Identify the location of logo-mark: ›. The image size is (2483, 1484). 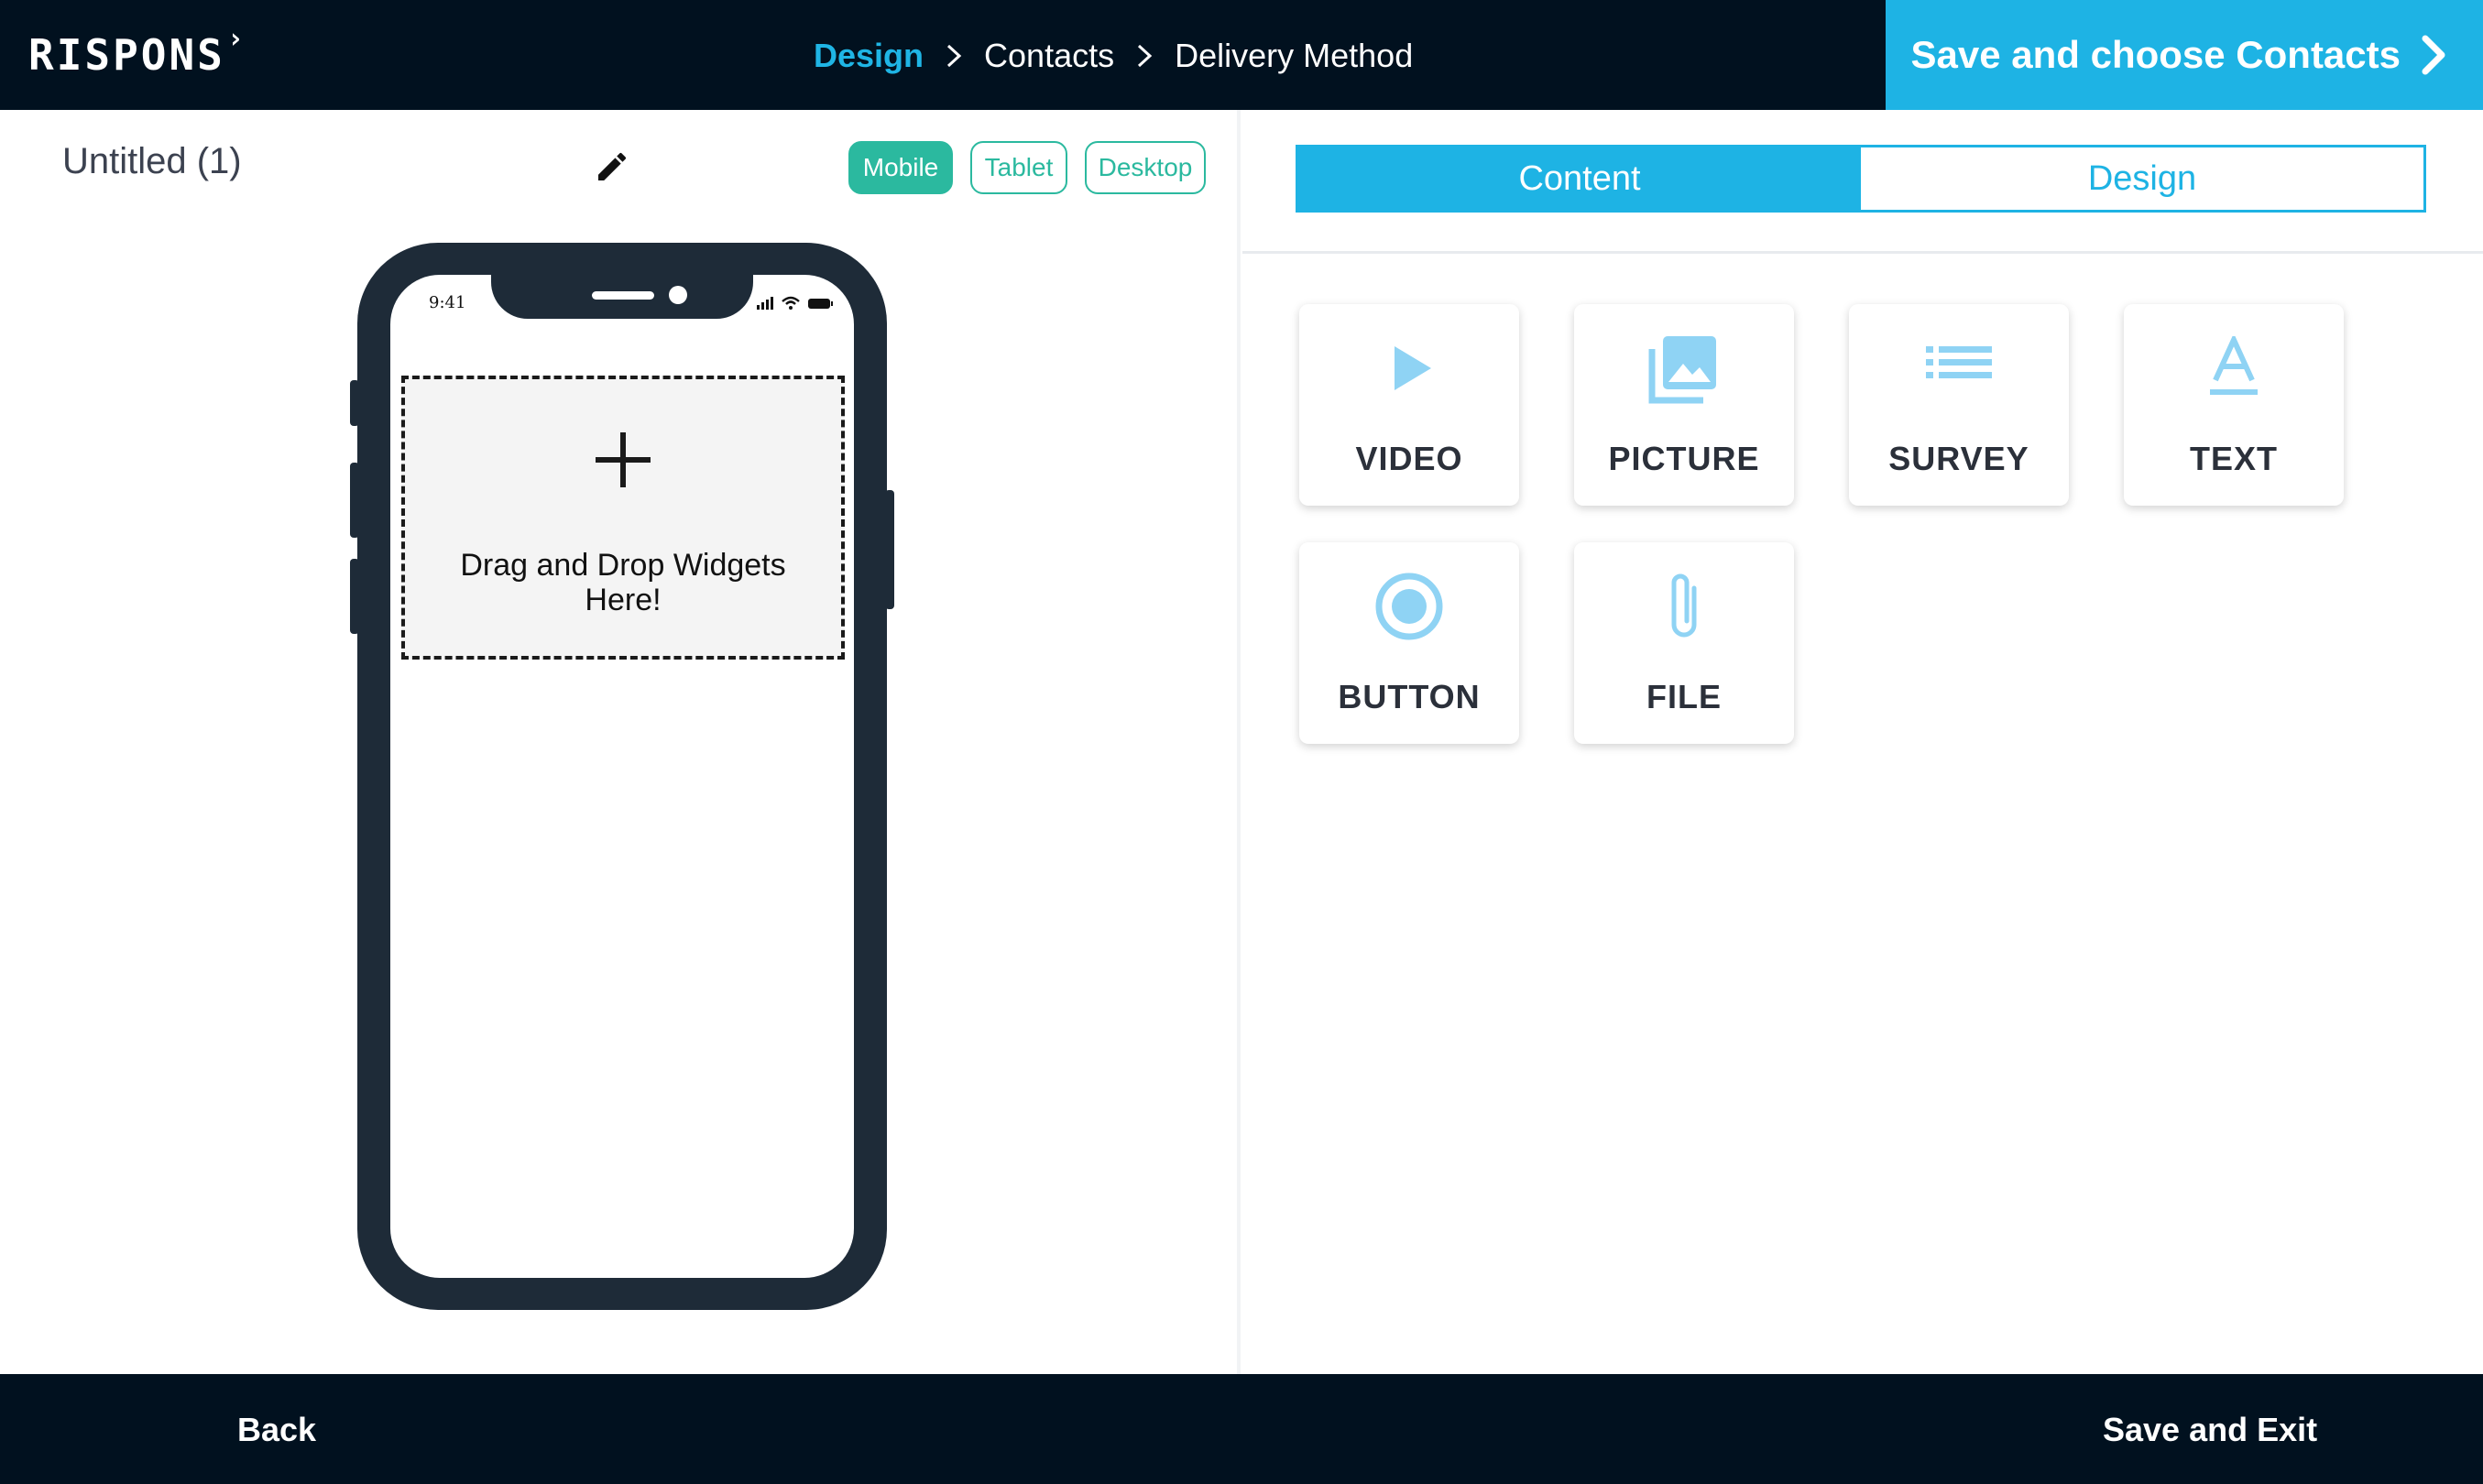
(236, 38).